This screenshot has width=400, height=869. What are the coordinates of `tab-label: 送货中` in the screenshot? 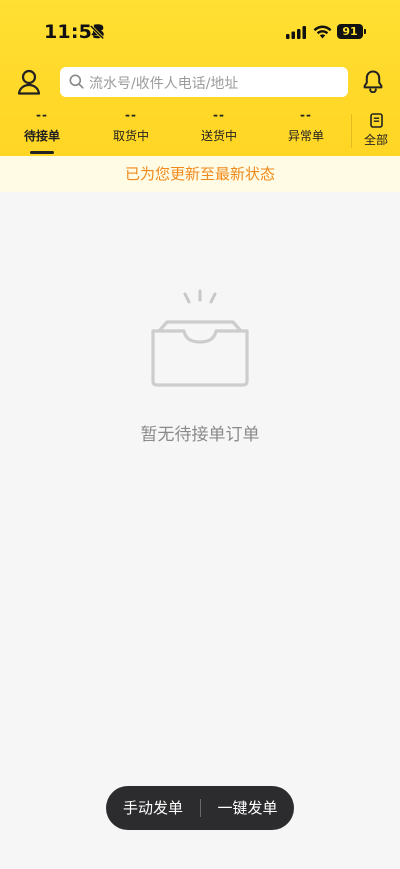 It's located at (218, 136).